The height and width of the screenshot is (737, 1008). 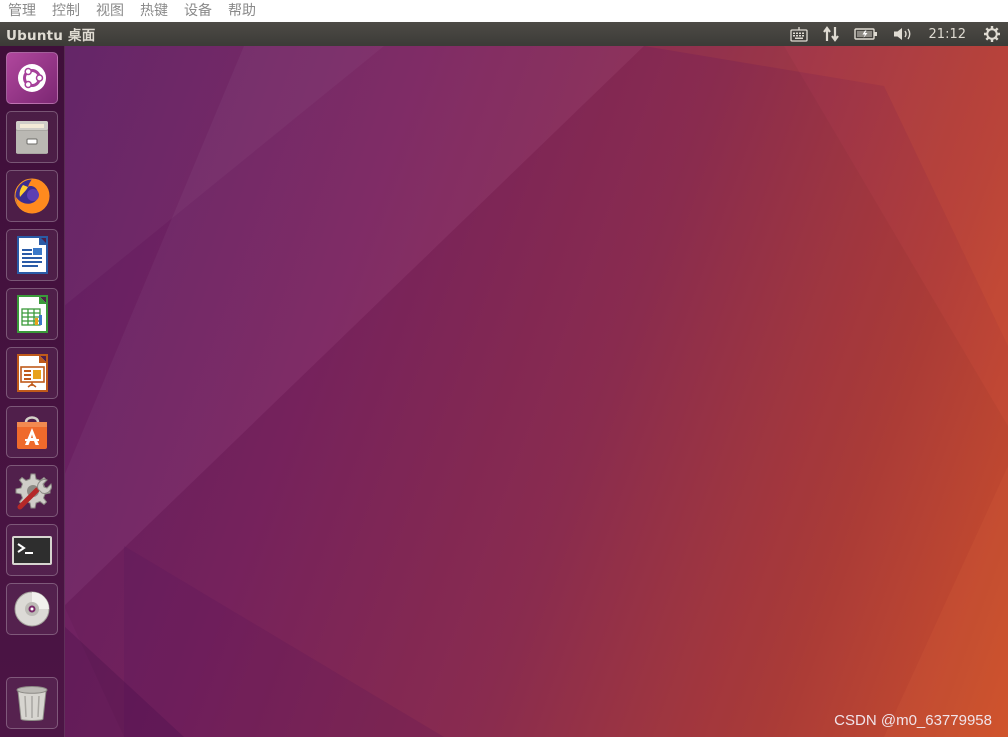 What do you see at coordinates (32, 137) in the screenshot?
I see `files-icon` at bounding box center [32, 137].